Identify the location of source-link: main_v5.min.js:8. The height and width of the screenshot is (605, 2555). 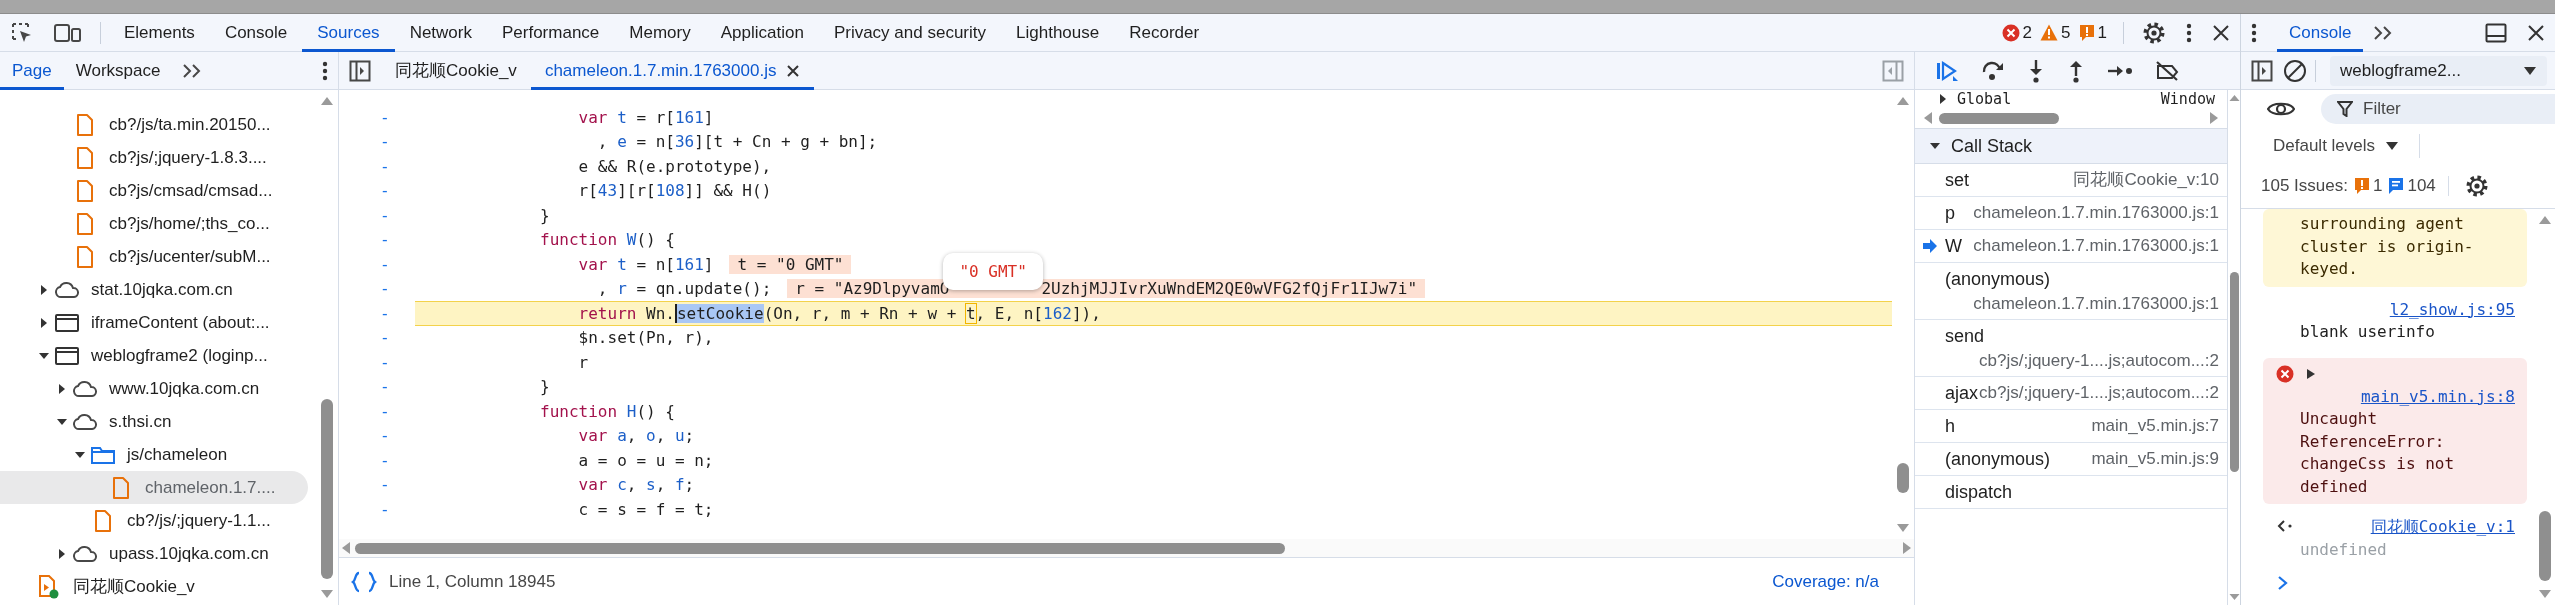
(2437, 396).